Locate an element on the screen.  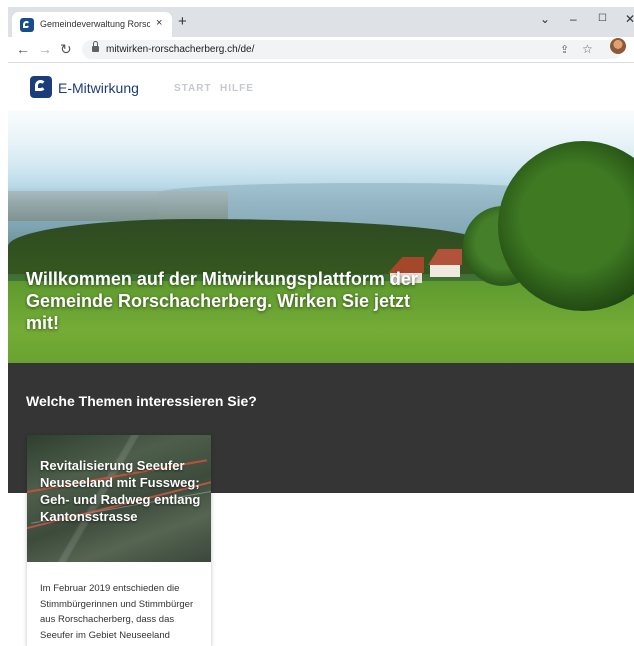
topics-heading: Welche Themen interessieren Sie? is located at coordinates (141, 401).